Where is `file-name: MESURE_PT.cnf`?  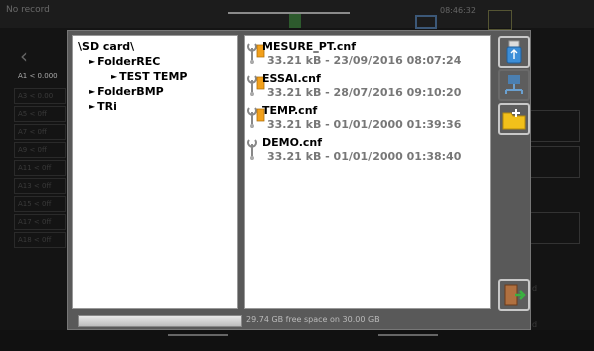 file-name: MESURE_PT.cnf is located at coordinates (309, 46).